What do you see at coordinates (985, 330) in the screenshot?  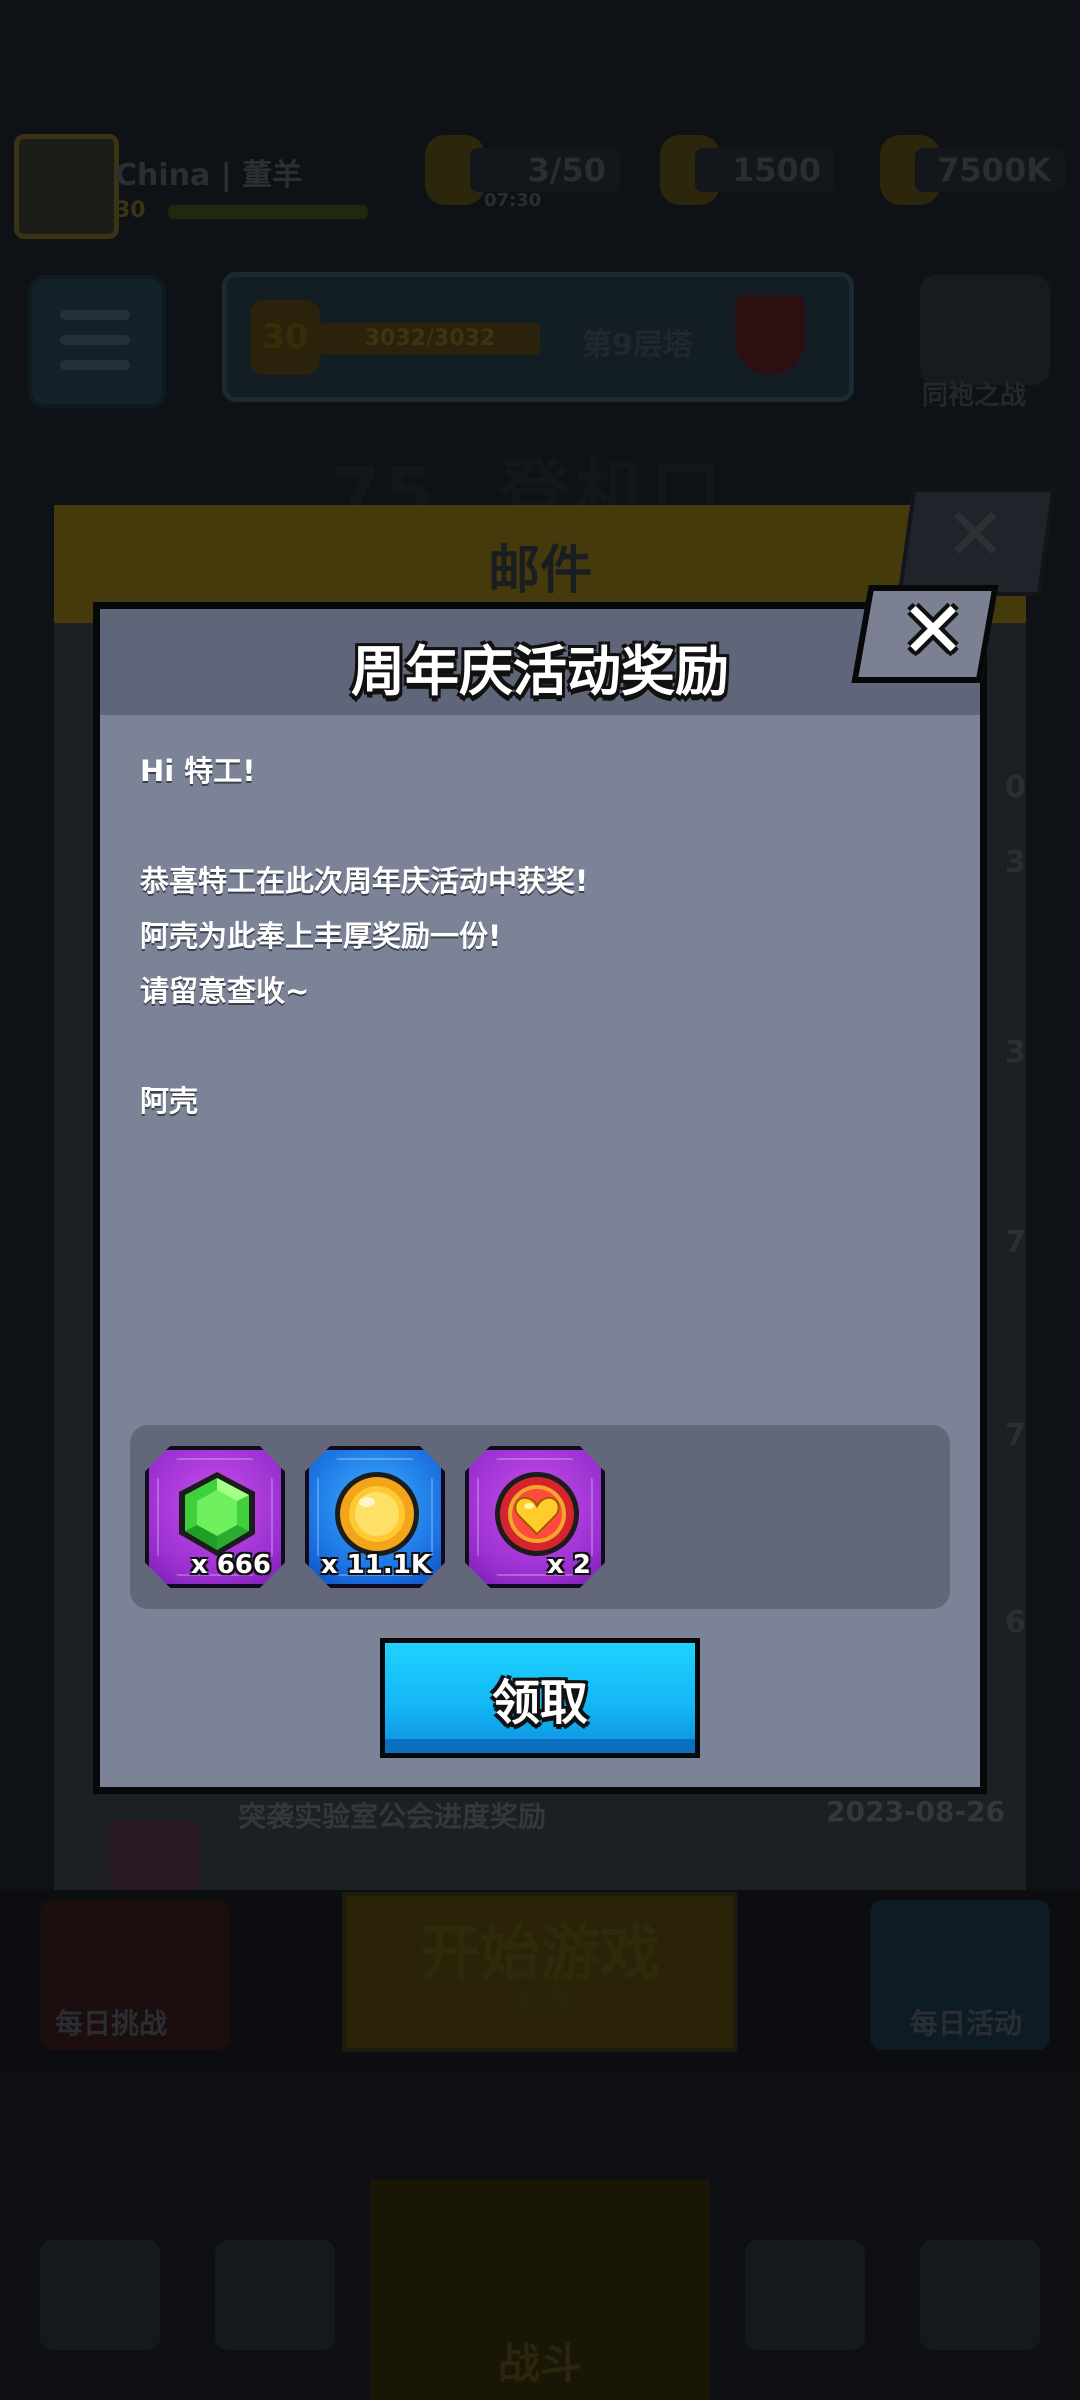 I see `guild-shield-icon` at bounding box center [985, 330].